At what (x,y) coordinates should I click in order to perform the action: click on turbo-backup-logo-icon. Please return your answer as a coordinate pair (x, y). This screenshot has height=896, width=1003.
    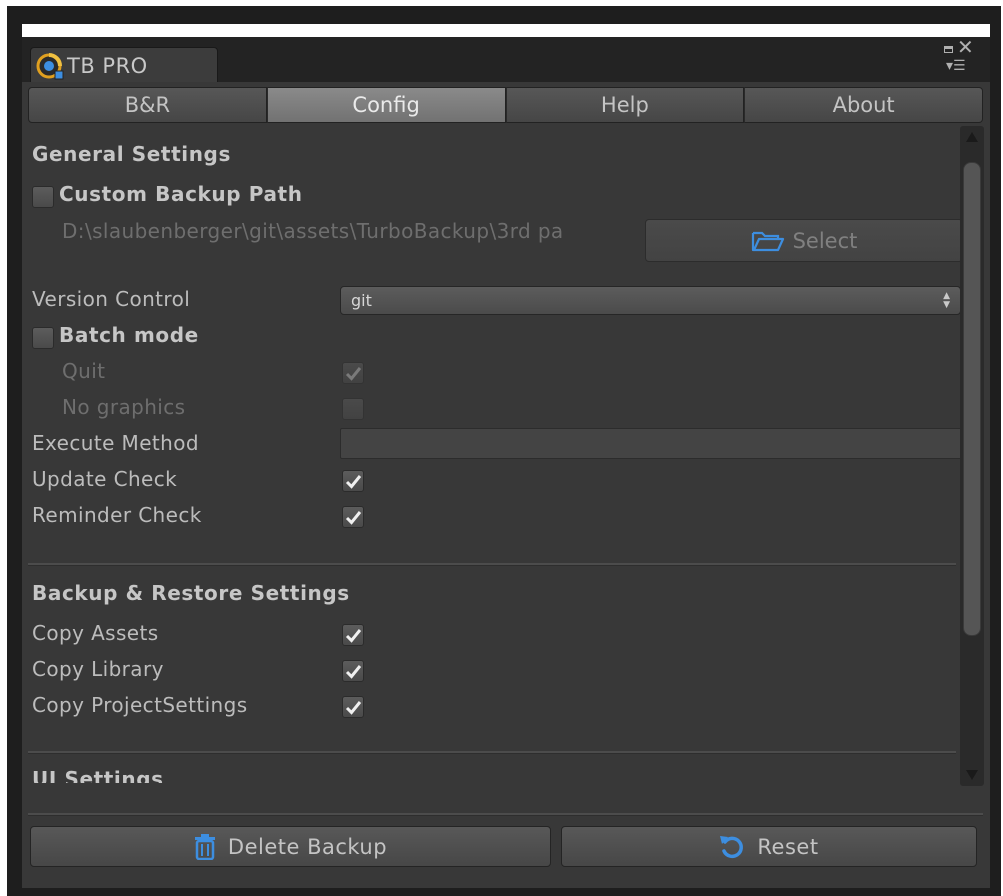
    Looking at the image, I should click on (50, 66).